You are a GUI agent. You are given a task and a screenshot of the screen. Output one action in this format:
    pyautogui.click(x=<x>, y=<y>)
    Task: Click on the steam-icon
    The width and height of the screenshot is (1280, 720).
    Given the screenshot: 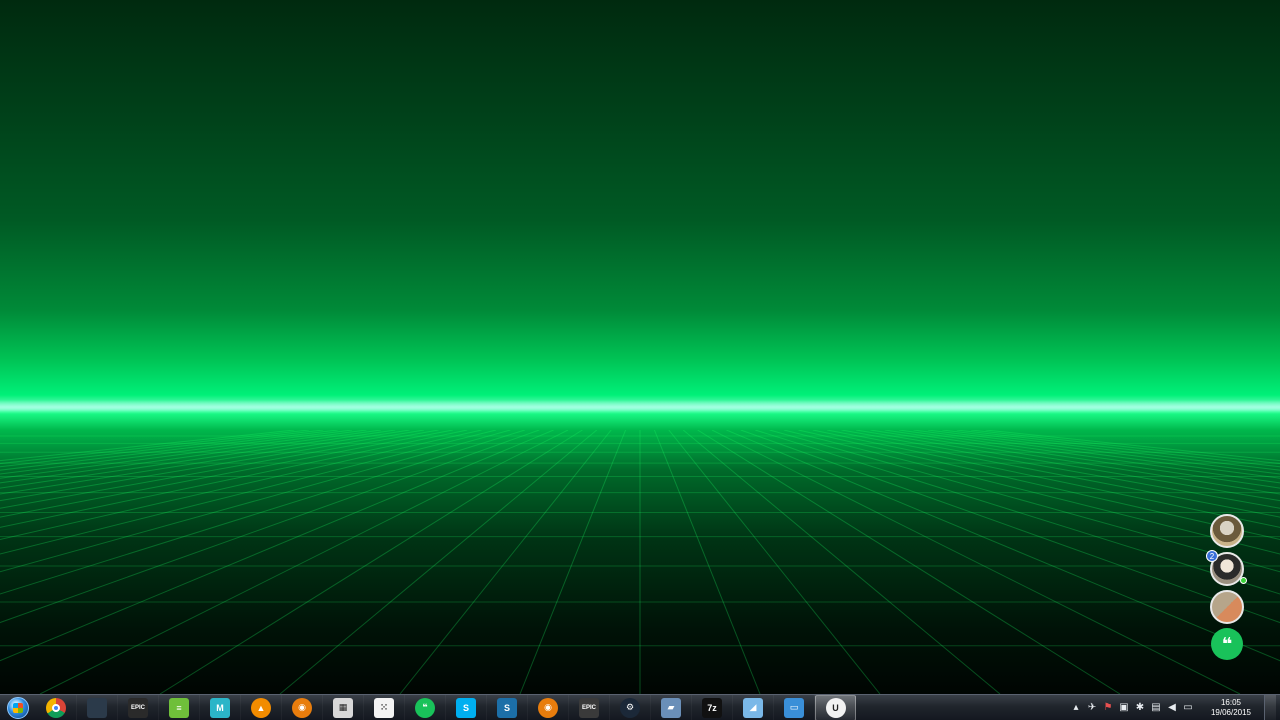 What is the action you would take?
    pyautogui.click(x=97, y=707)
    